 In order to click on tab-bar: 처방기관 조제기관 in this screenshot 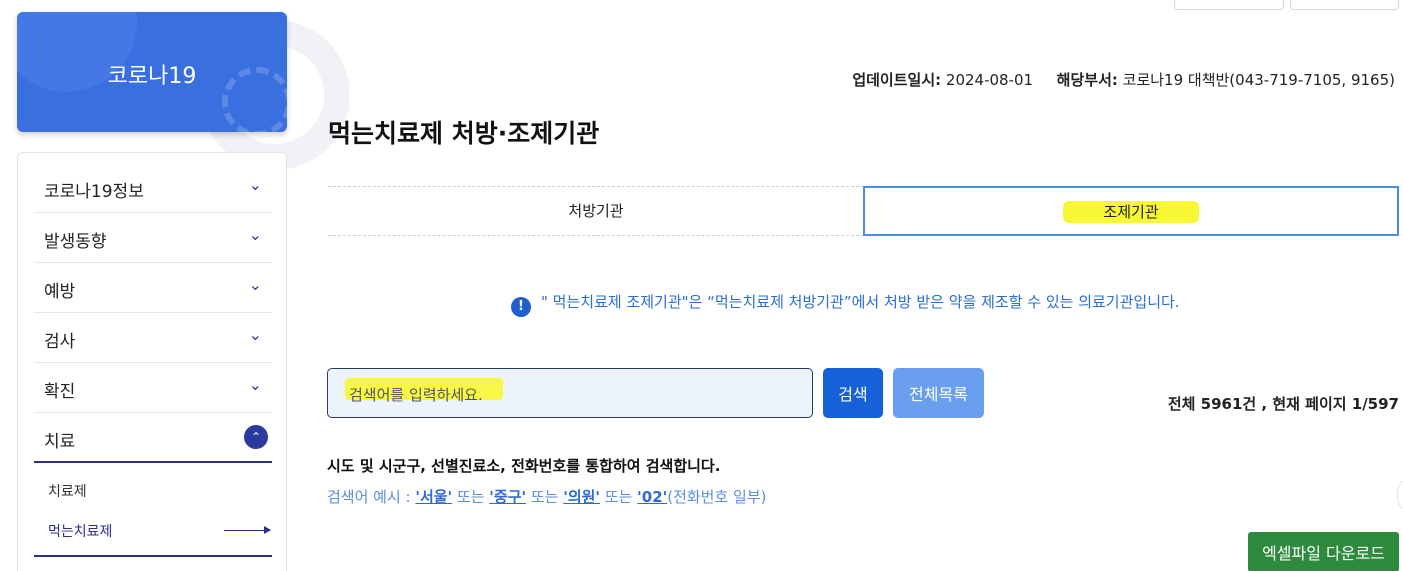, I will do `click(863, 211)`.